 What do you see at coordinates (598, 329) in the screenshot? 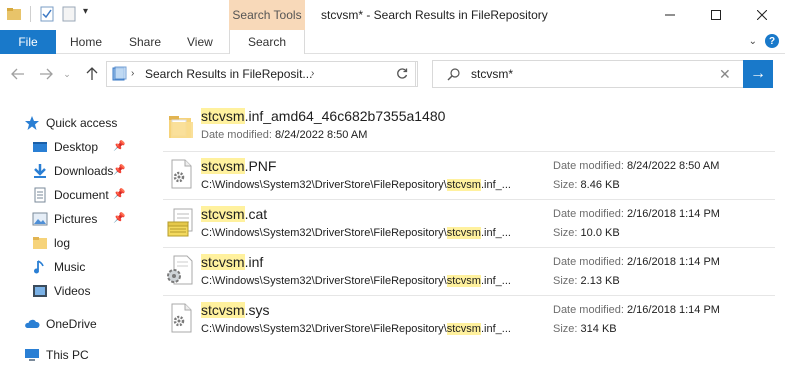
I see `size-value: 314 KB` at bounding box center [598, 329].